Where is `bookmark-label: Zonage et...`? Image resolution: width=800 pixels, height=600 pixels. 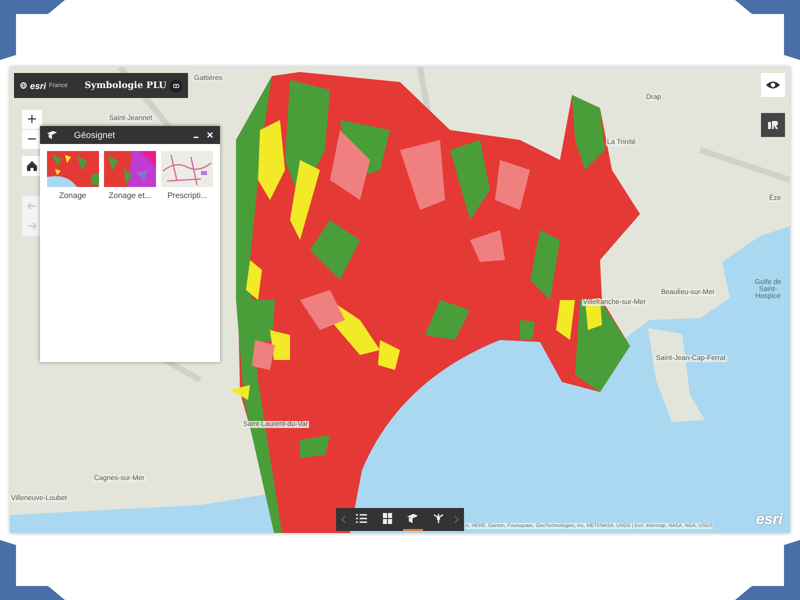 bookmark-label: Zonage et... is located at coordinates (130, 195).